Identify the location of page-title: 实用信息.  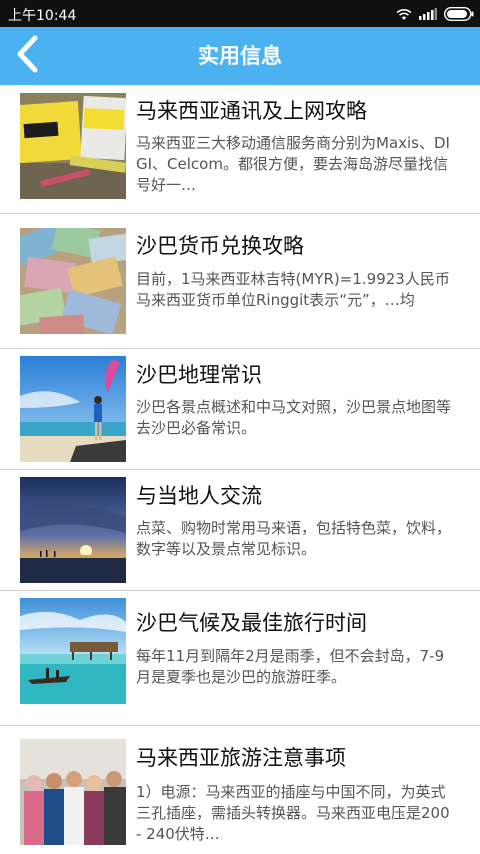
(240, 56).